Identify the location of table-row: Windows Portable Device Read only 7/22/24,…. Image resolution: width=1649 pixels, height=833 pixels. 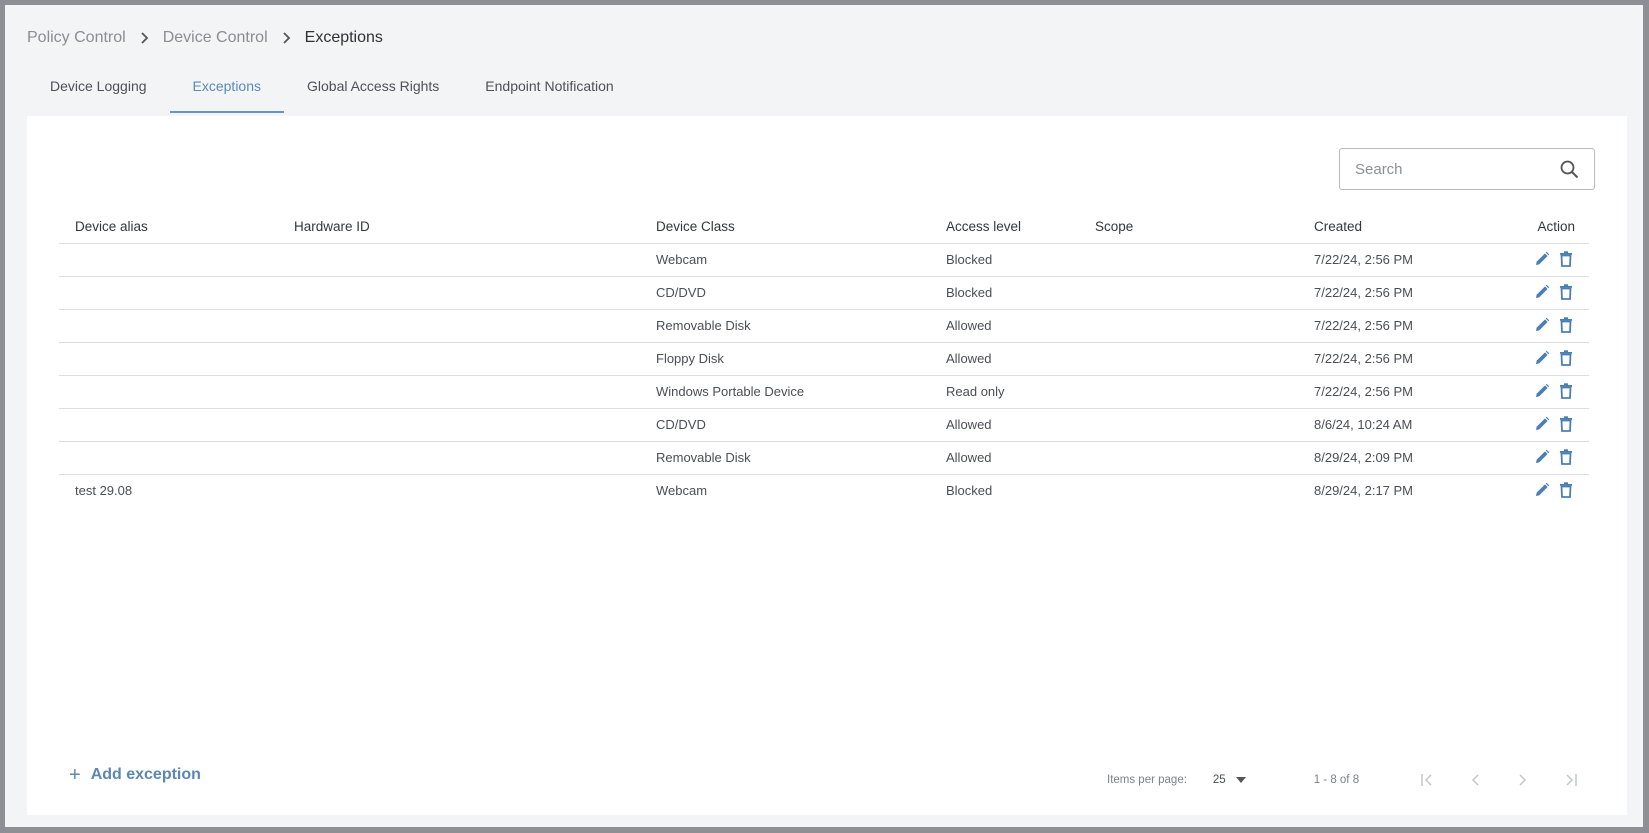
(824, 392).